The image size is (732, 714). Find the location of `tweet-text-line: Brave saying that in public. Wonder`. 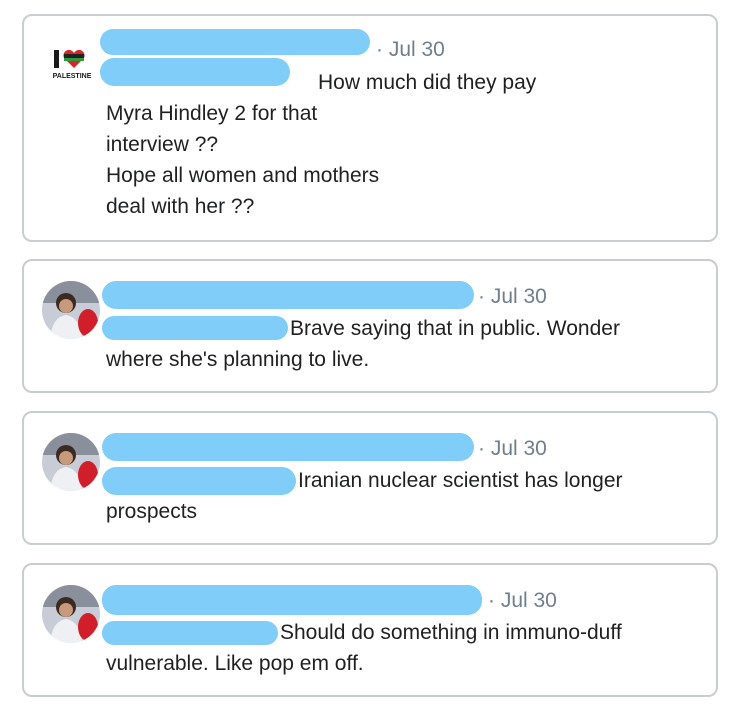

tweet-text-line: Brave saying that in public. Wonder is located at coordinates (455, 328).